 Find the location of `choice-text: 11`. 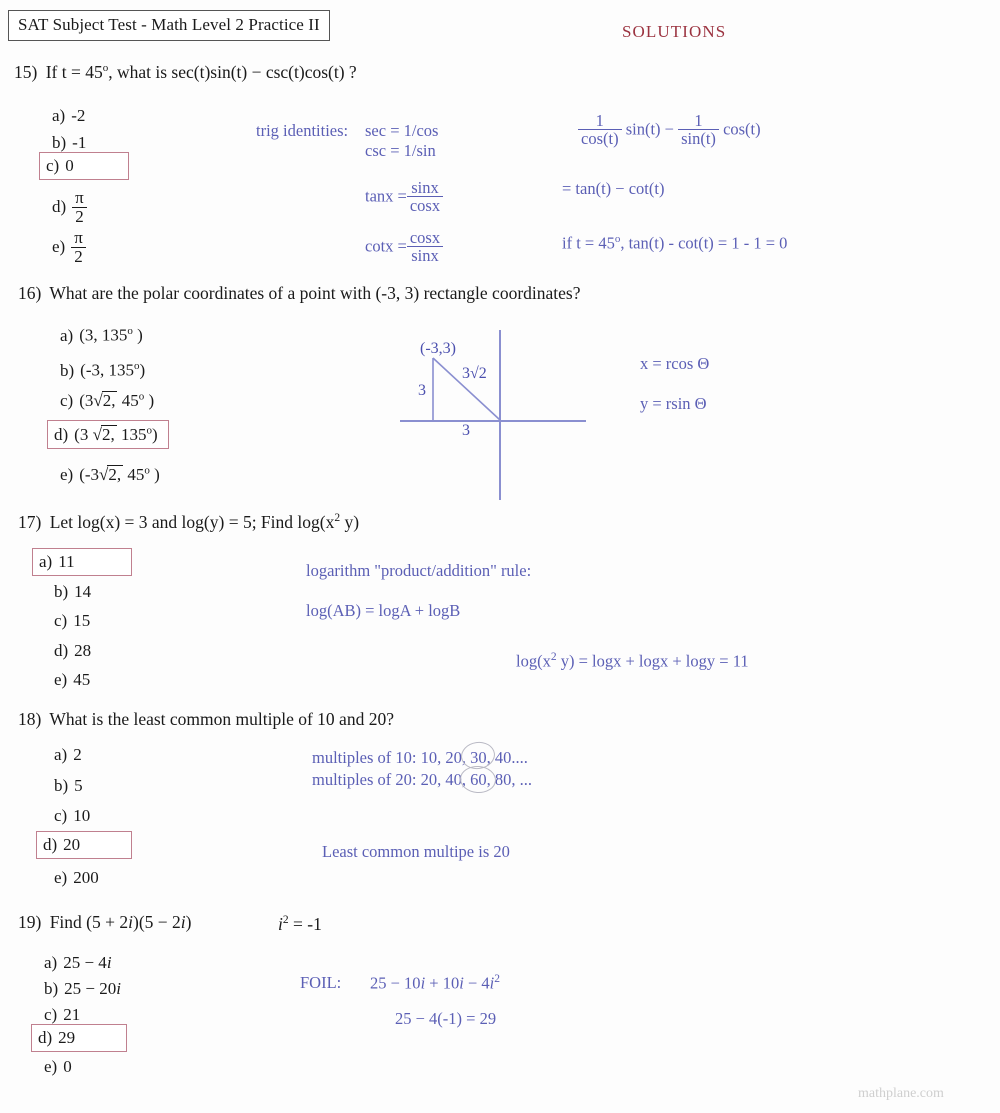

choice-text: 11 is located at coordinates (66, 561).